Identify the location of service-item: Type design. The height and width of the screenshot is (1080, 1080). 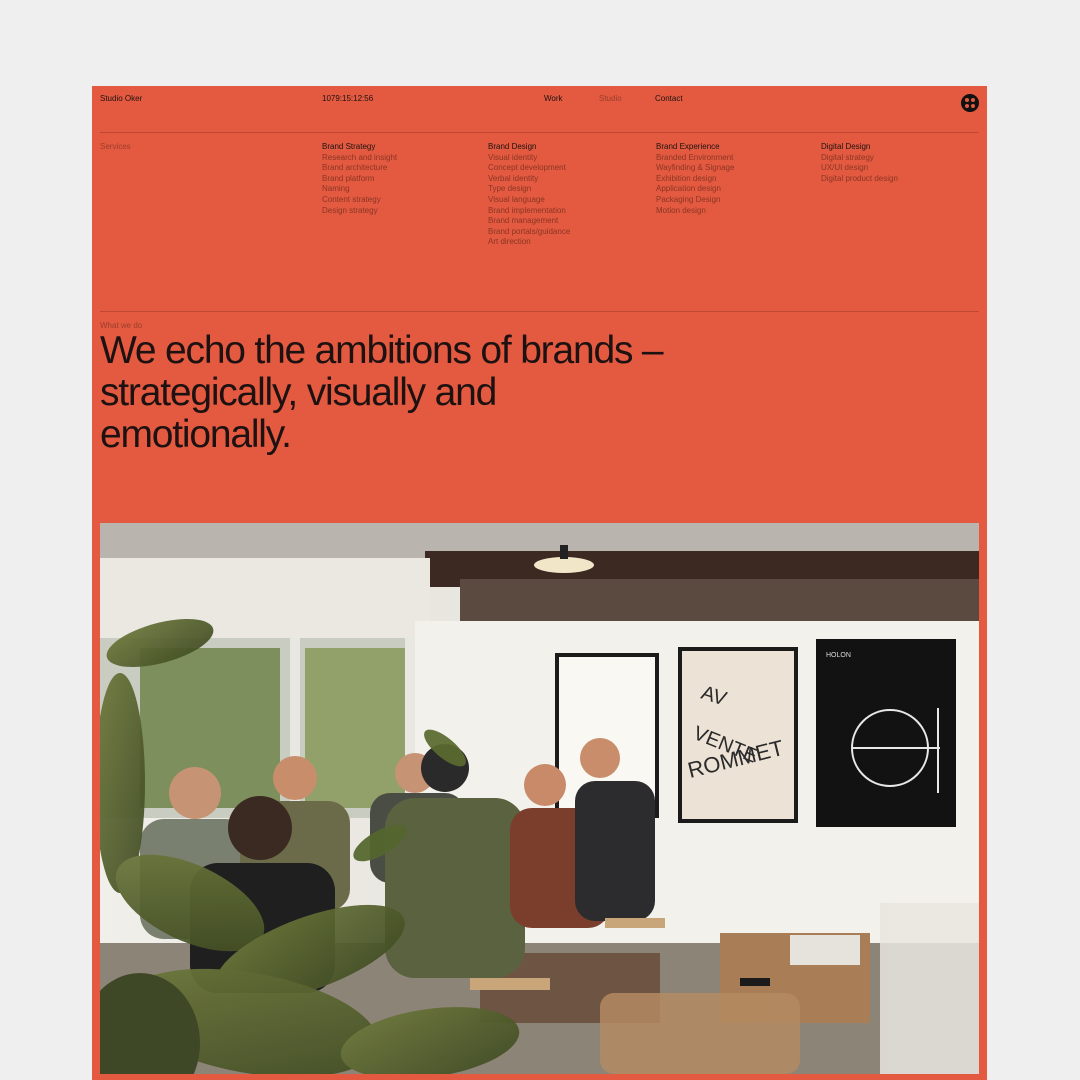
(529, 189).